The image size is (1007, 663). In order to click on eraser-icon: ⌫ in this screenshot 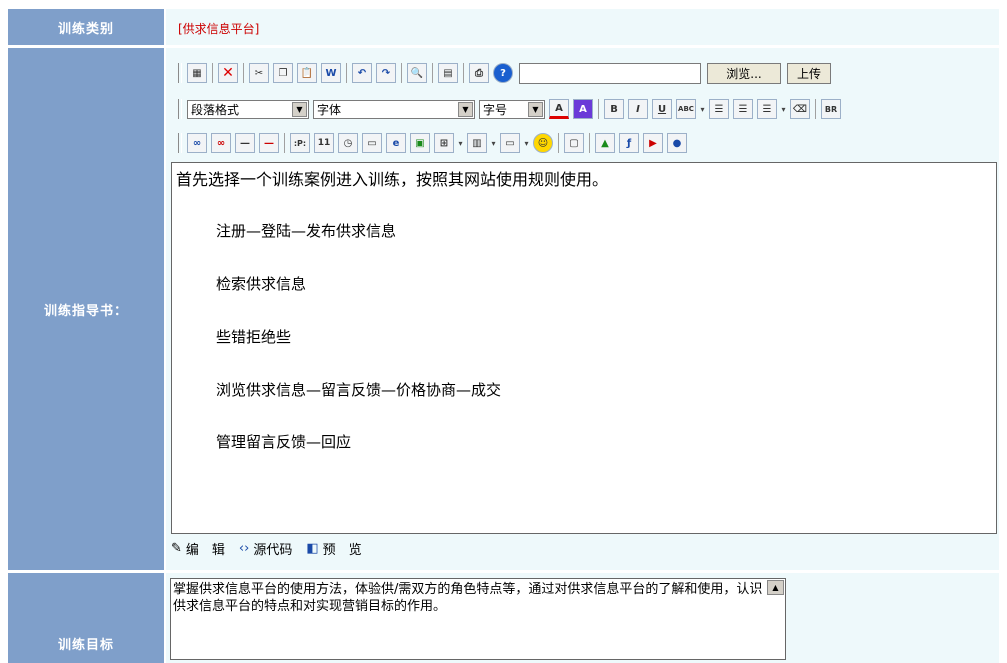, I will do `click(800, 109)`.